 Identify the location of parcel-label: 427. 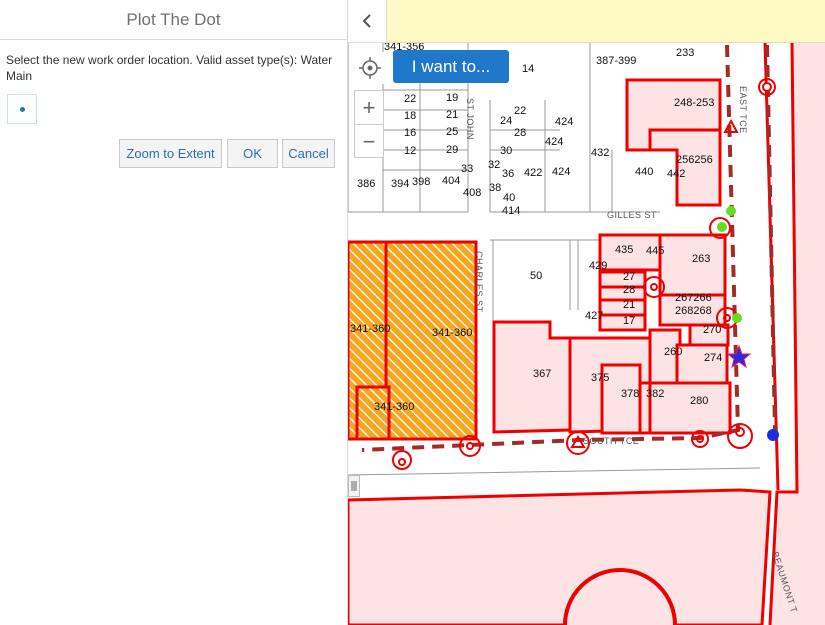
(594, 316).